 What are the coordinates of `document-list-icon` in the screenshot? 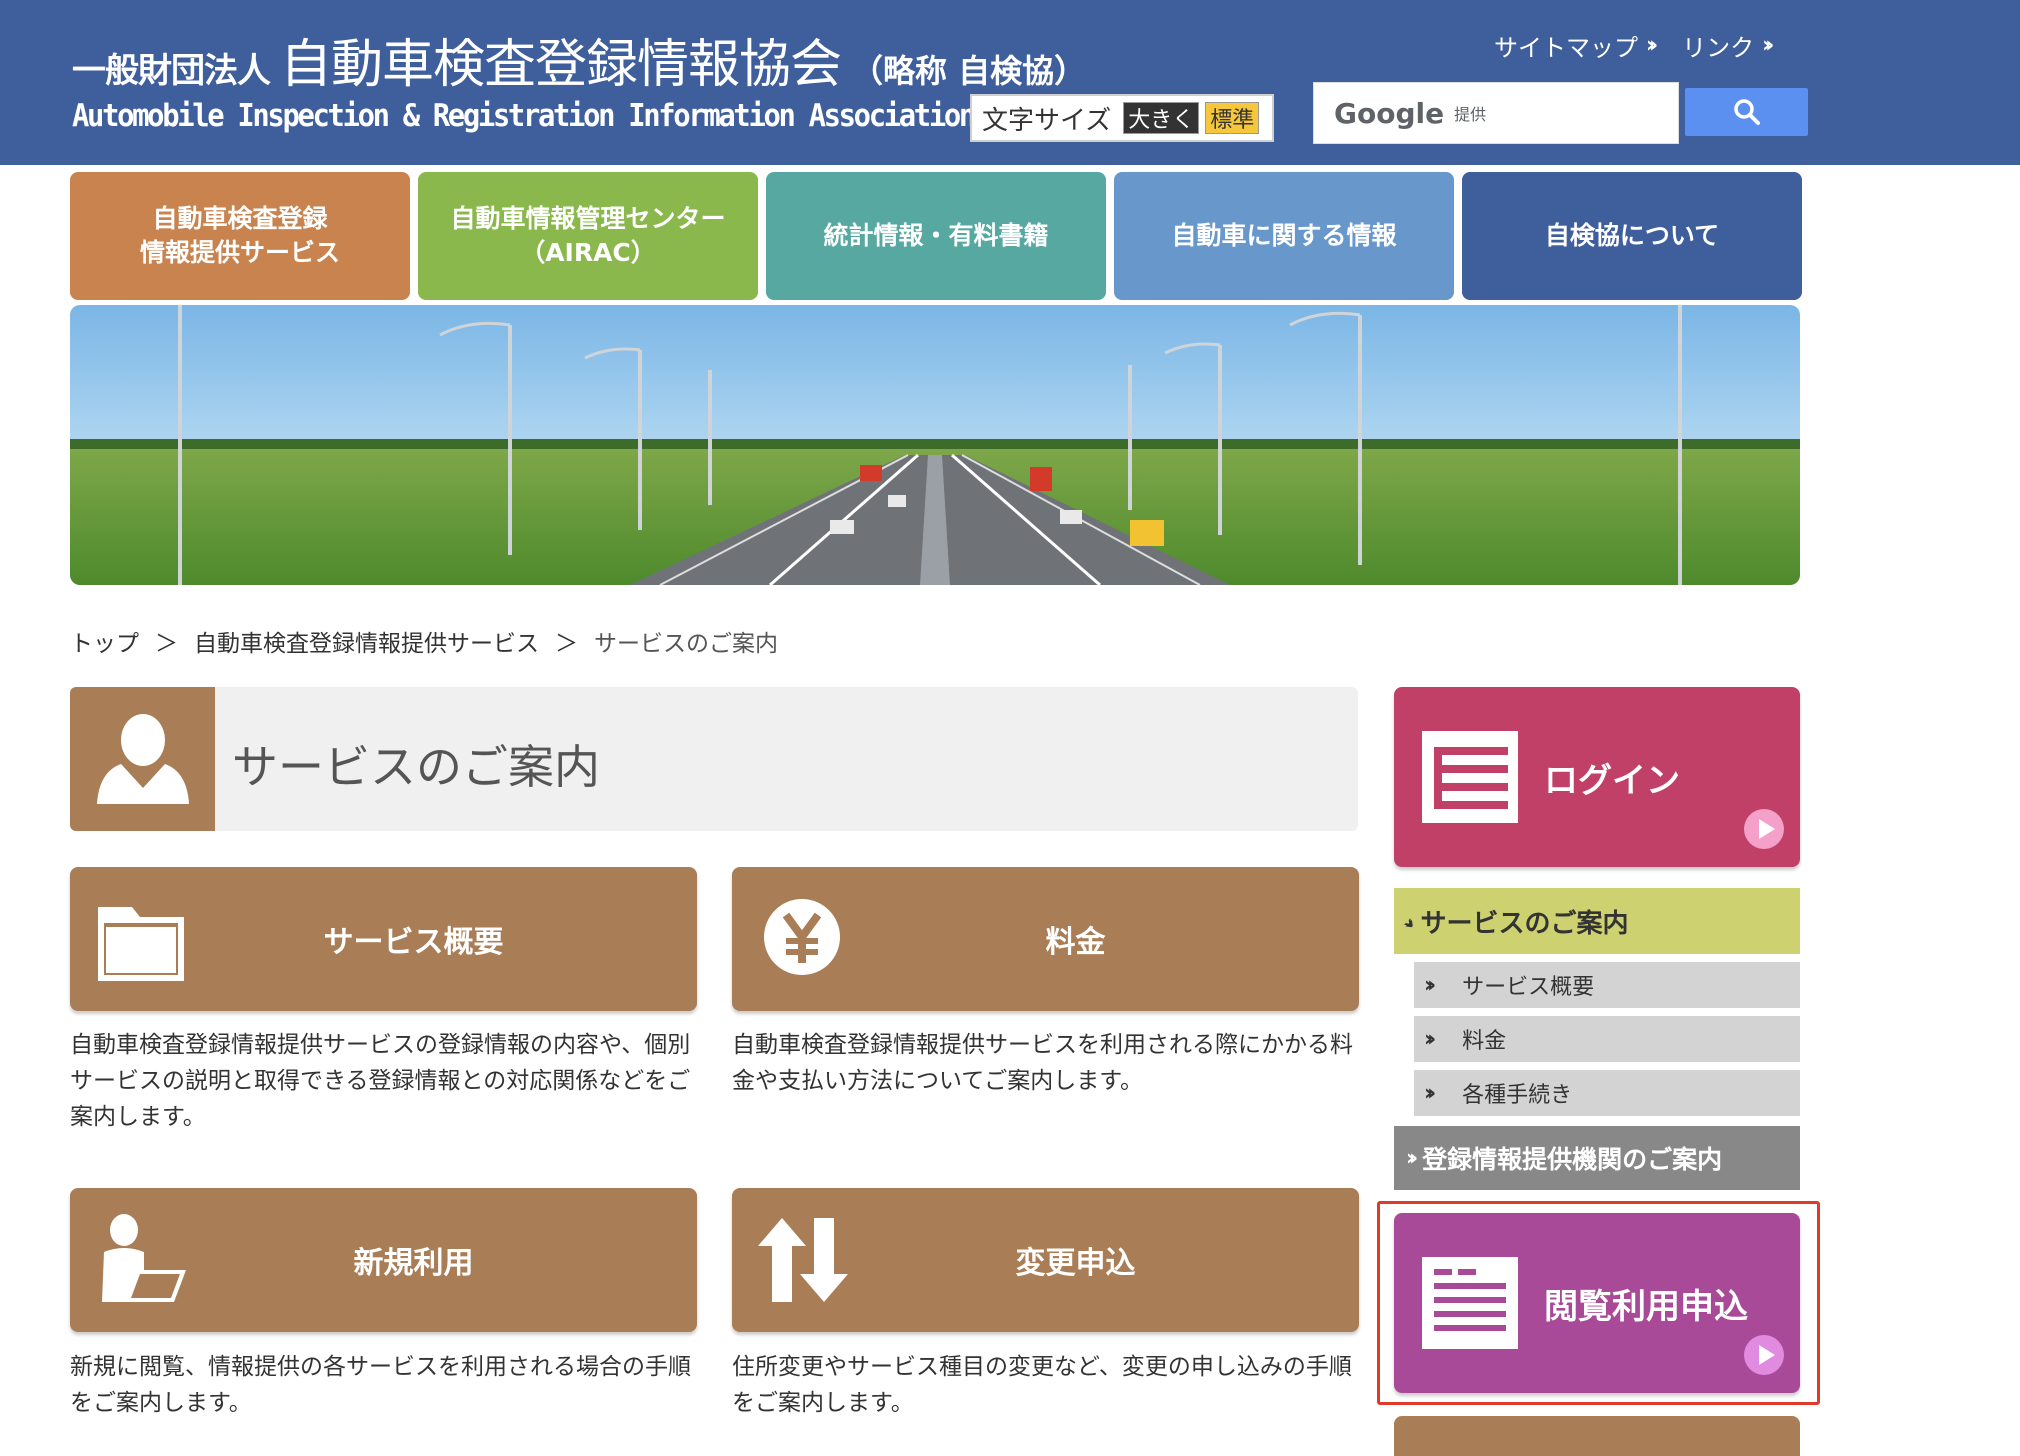 It's located at (1470, 777).